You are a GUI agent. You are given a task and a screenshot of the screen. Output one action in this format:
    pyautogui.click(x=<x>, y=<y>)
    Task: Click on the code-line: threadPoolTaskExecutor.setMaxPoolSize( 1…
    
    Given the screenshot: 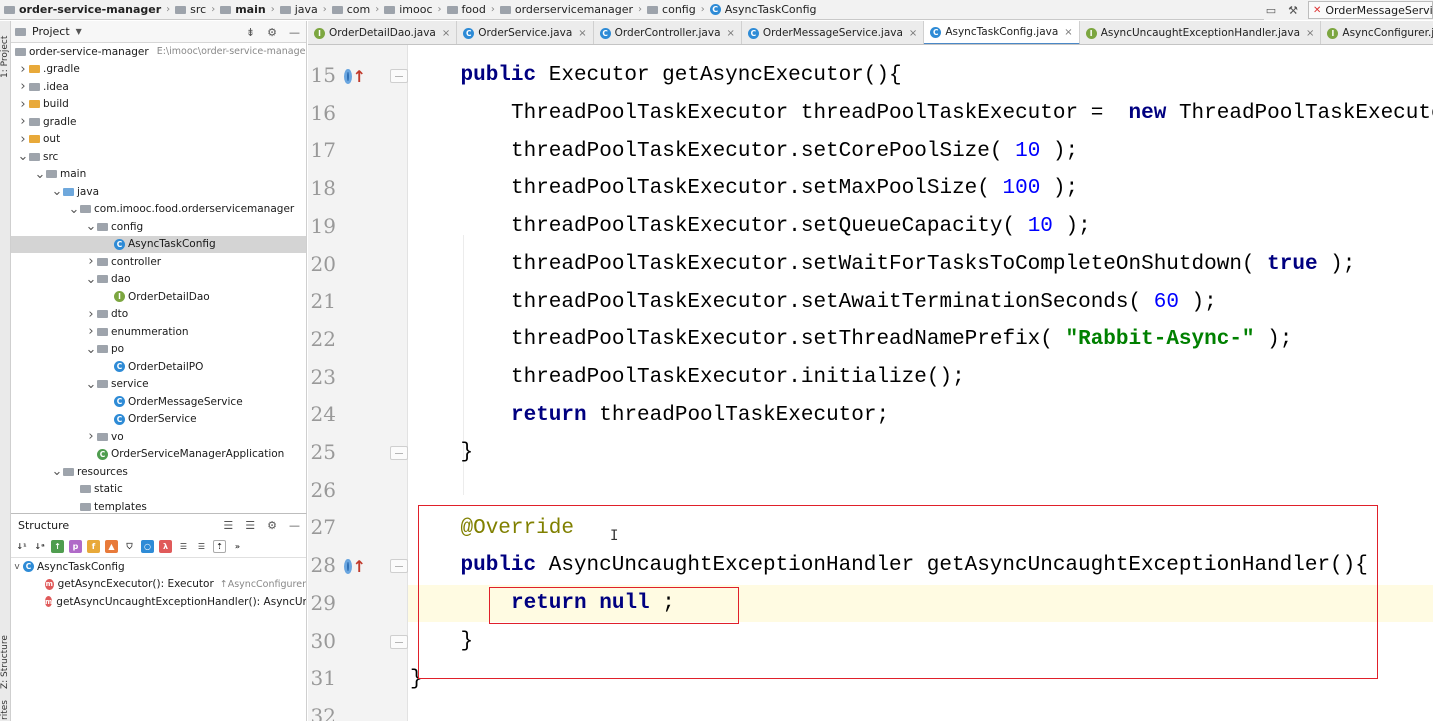 What is the action you would take?
    pyautogui.click(x=920, y=189)
    